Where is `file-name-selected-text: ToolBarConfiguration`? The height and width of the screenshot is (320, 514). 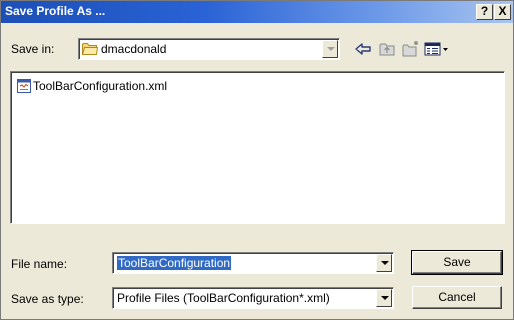 file-name-selected-text: ToolBarConfiguration is located at coordinates (174, 263).